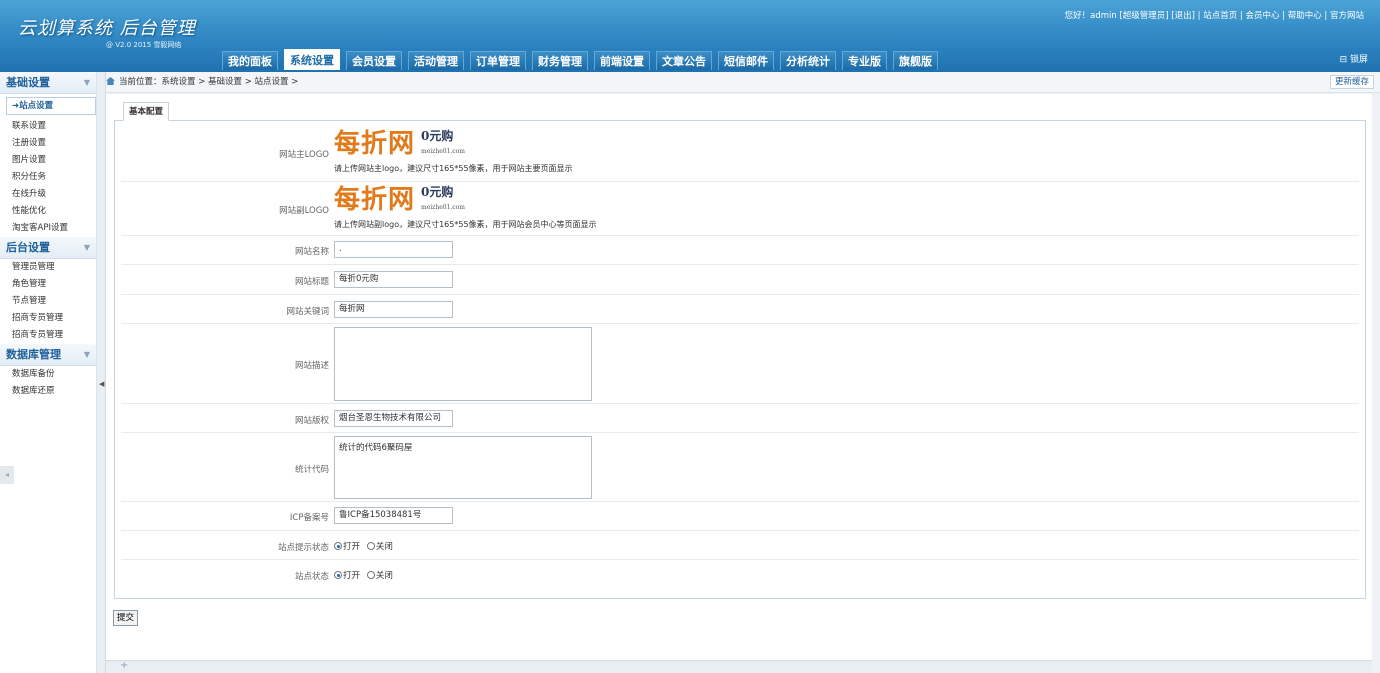  I want to click on nav-tab-member-settings: 会员设置, so click(374, 60).